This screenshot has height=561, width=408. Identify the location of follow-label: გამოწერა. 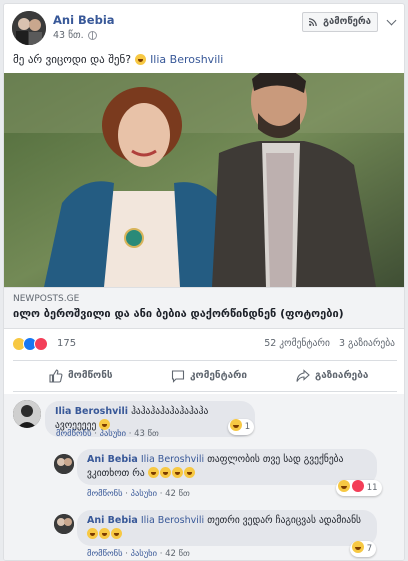
(347, 21).